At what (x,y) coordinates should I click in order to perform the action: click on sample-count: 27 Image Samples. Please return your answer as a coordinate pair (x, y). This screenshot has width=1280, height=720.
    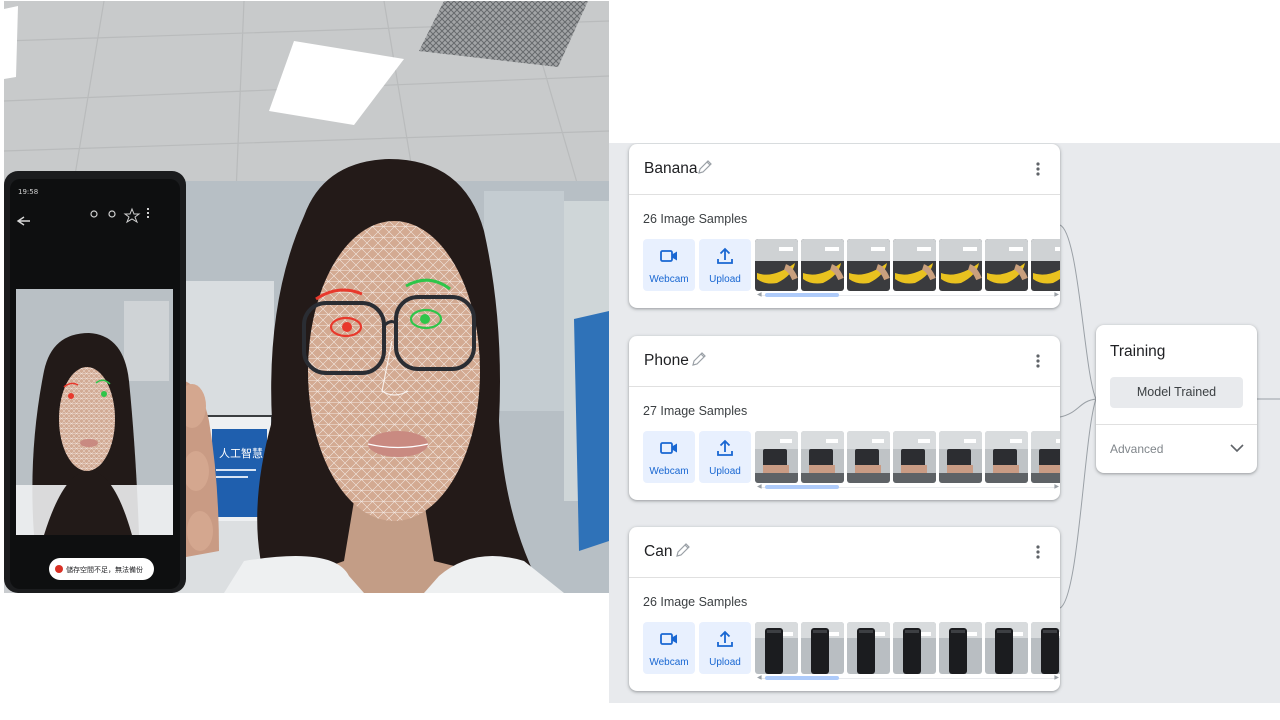
    Looking at the image, I should click on (695, 411).